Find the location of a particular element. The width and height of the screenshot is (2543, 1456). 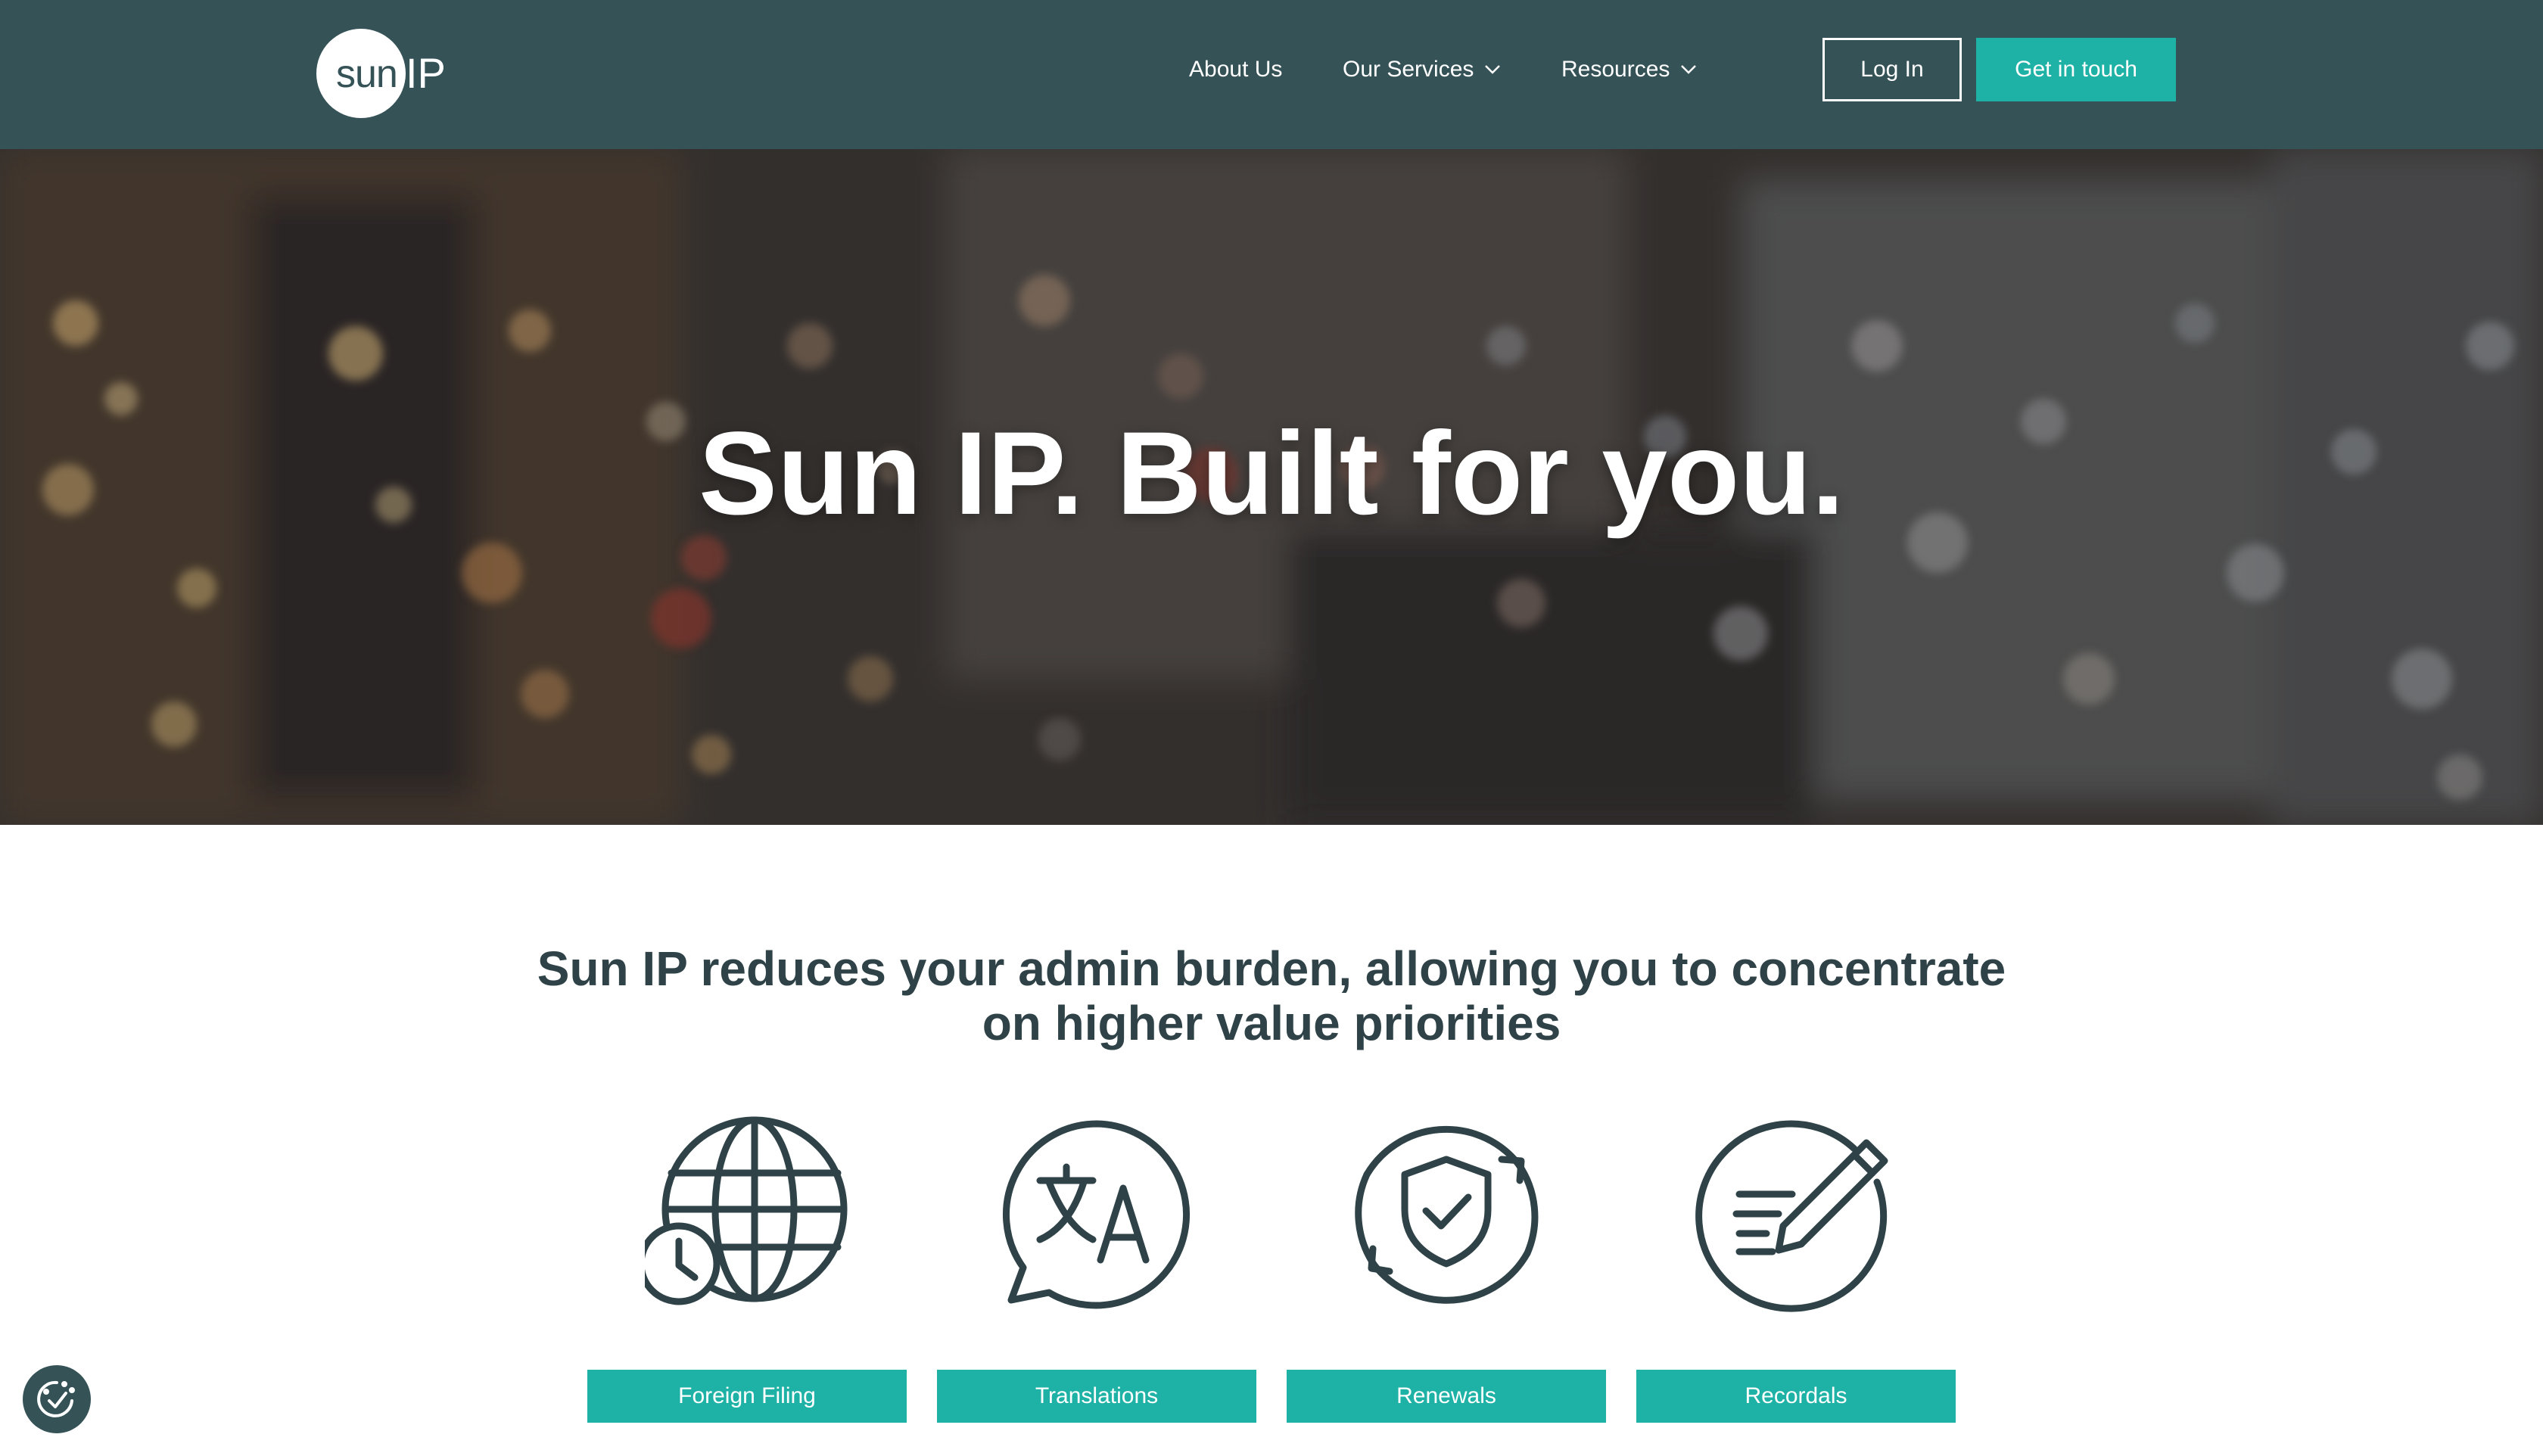

recordals-button: Recordals is located at coordinates (1796, 1396).